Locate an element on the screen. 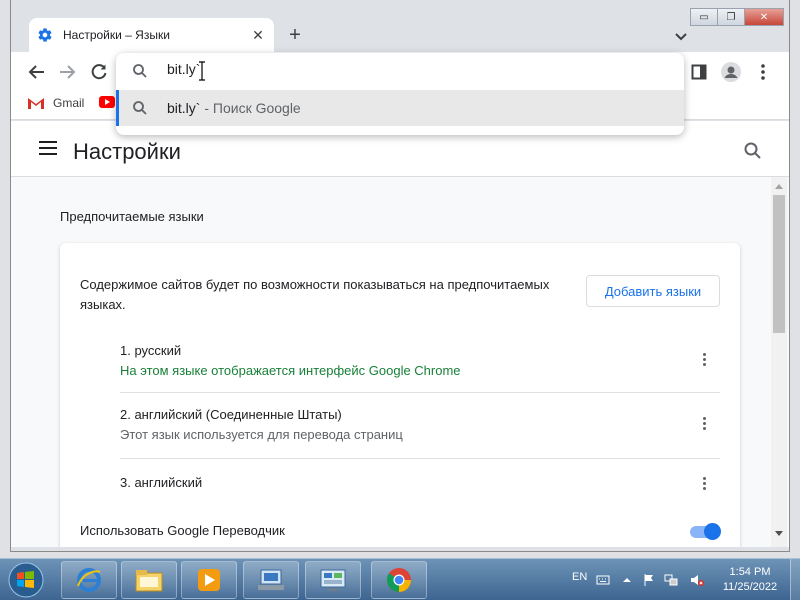  forward-button is located at coordinates (67, 72).